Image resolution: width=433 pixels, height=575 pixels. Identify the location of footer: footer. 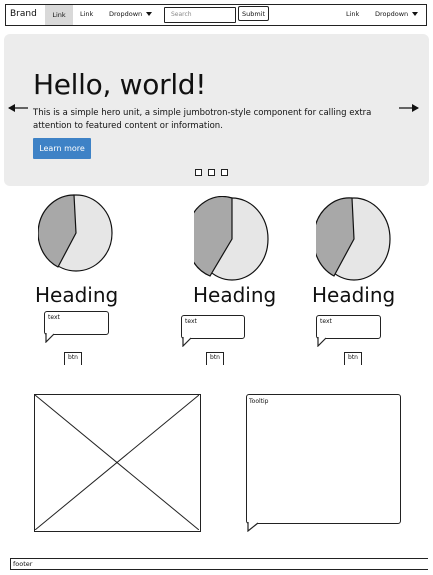
(219, 564).